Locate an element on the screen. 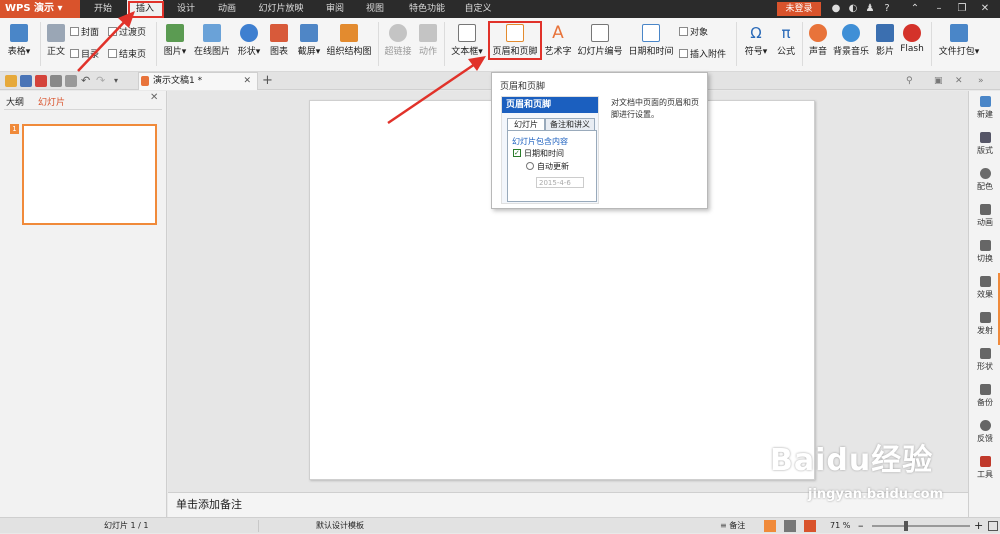  task-new: 新建 is located at coordinates (984, 108).